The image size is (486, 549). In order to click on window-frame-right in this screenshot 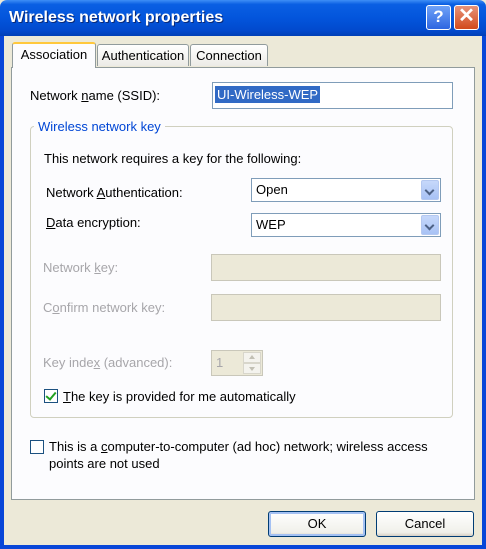, I will do `click(484, 292)`.